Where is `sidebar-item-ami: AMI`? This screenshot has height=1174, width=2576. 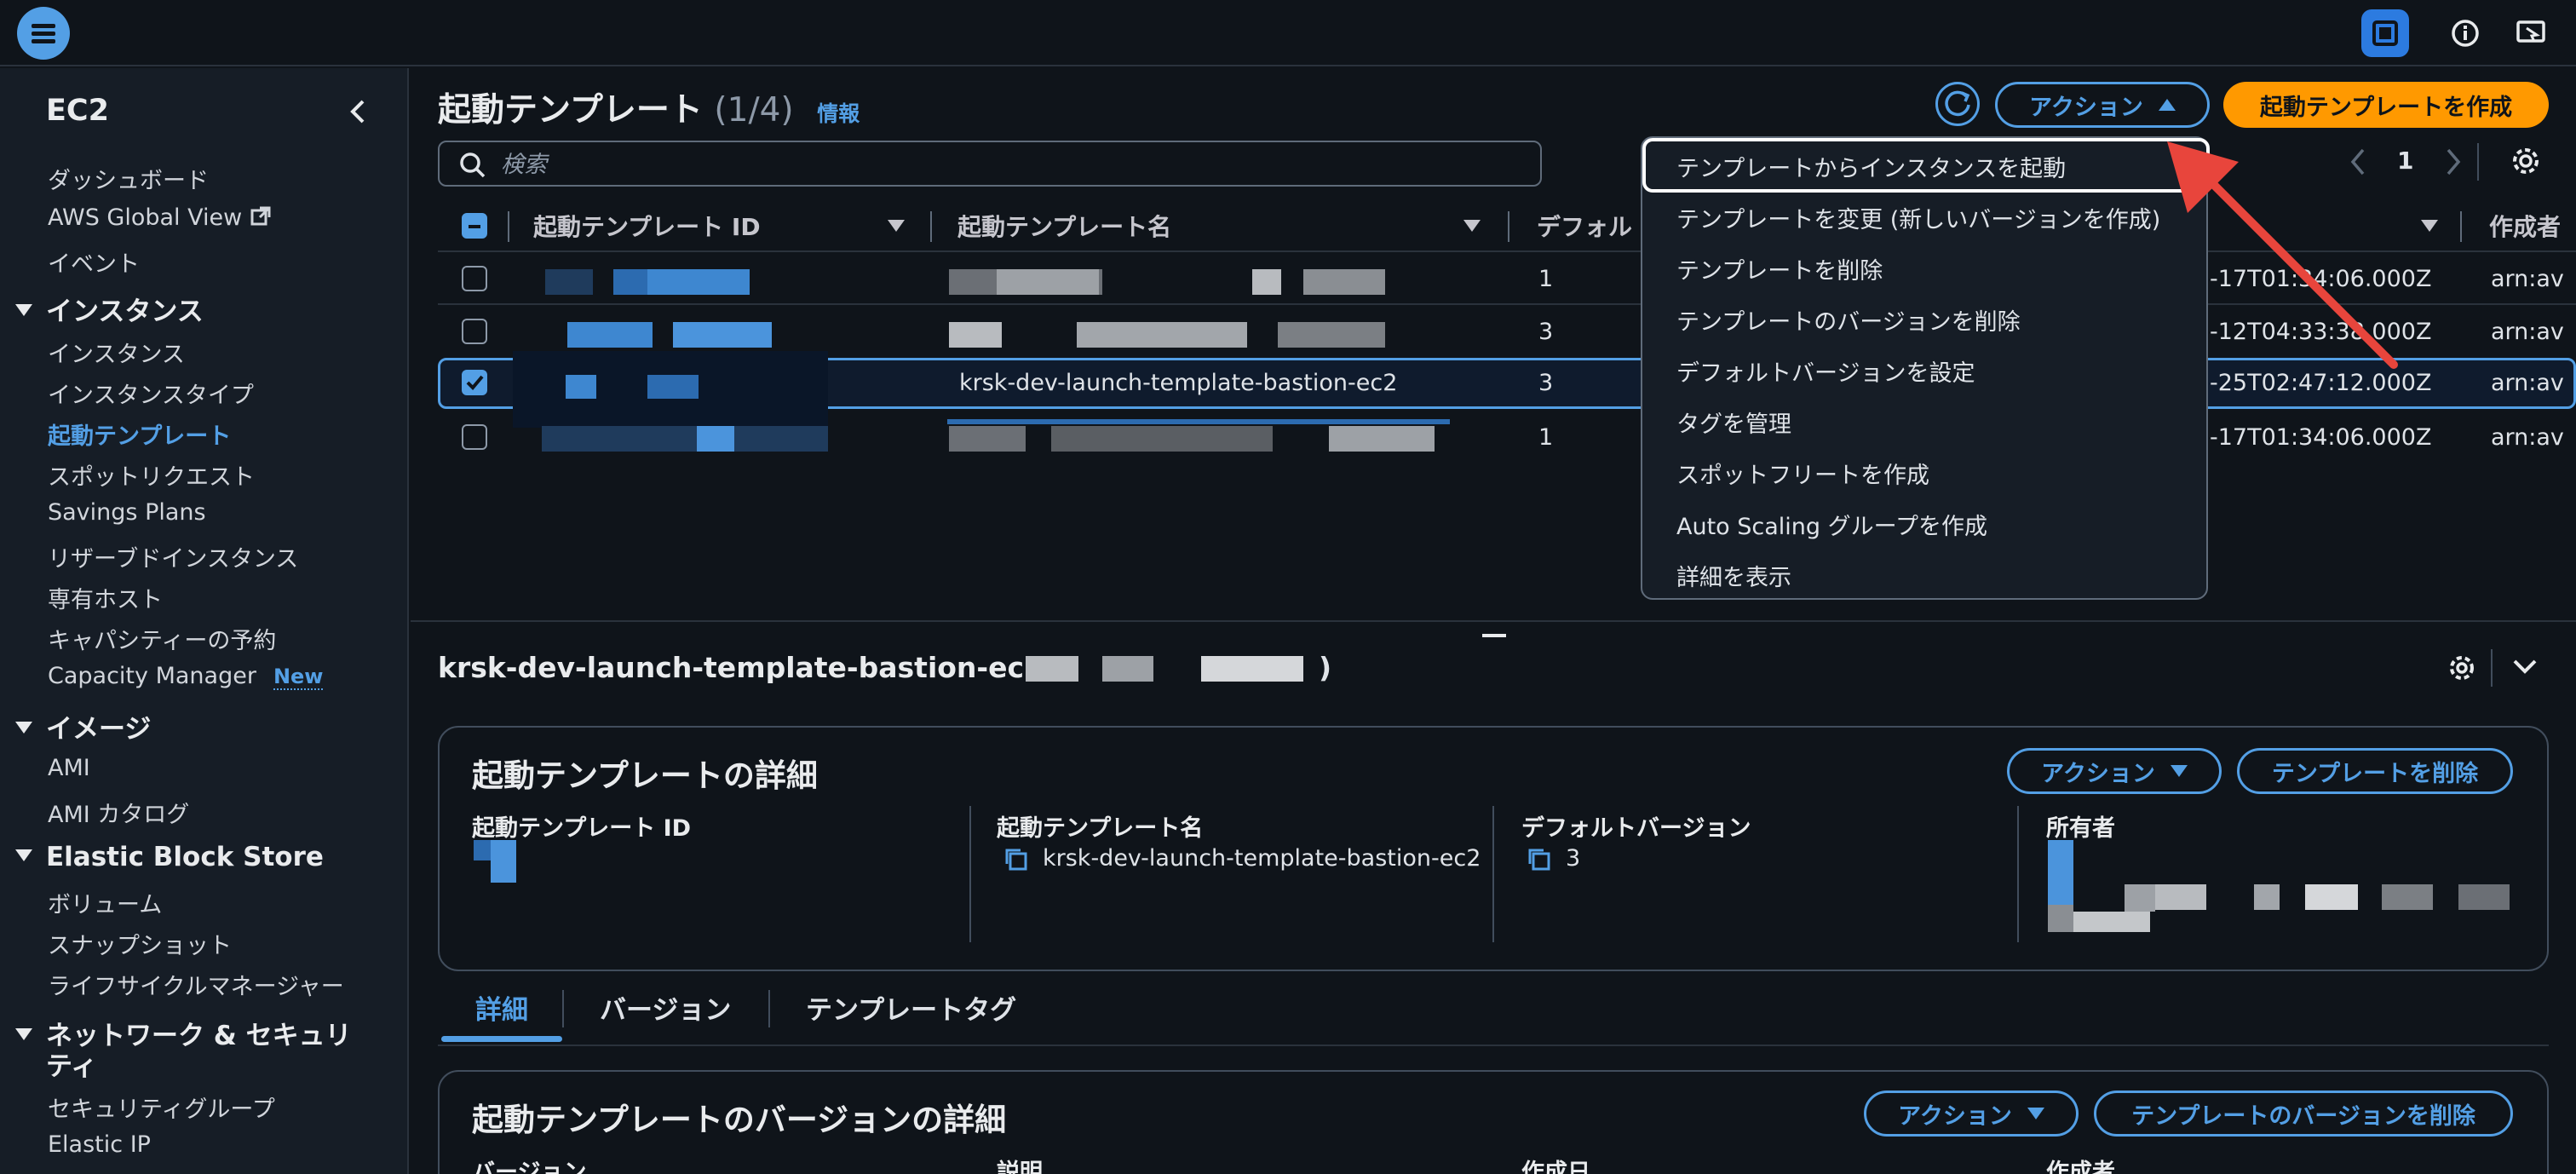
sidebar-item-ami: AMI is located at coordinates (69, 768).